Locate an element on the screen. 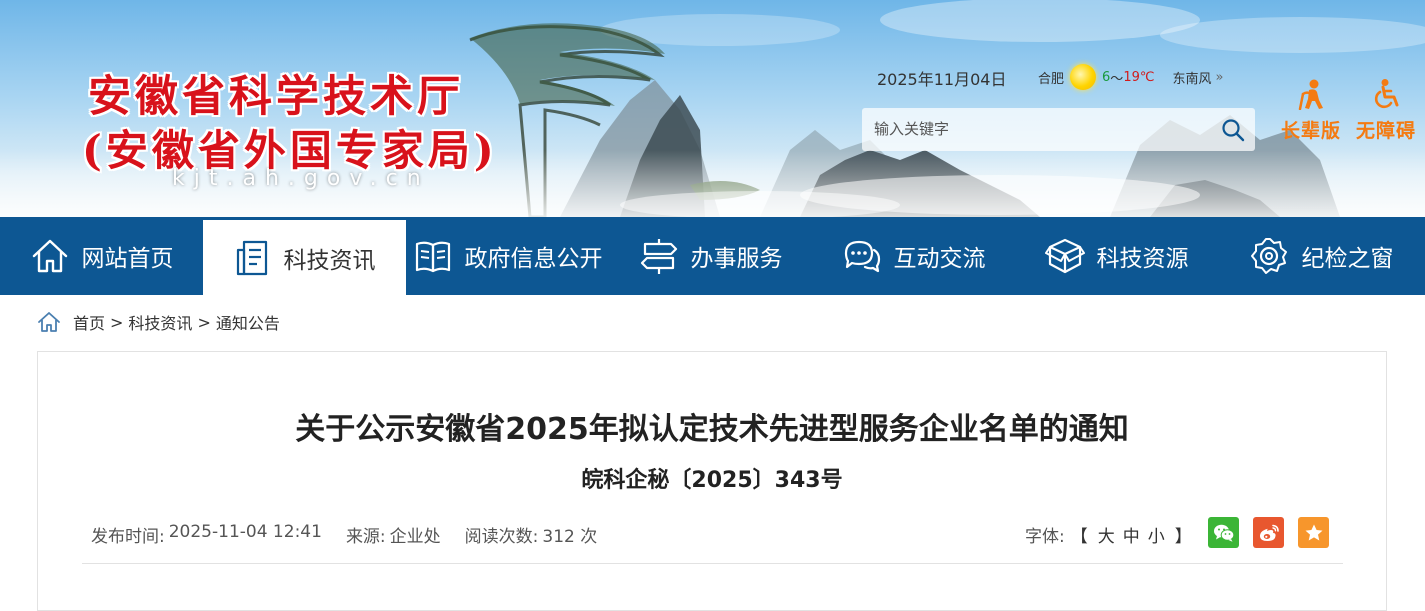  reads-label: 阅读次数: is located at coordinates (501, 537).